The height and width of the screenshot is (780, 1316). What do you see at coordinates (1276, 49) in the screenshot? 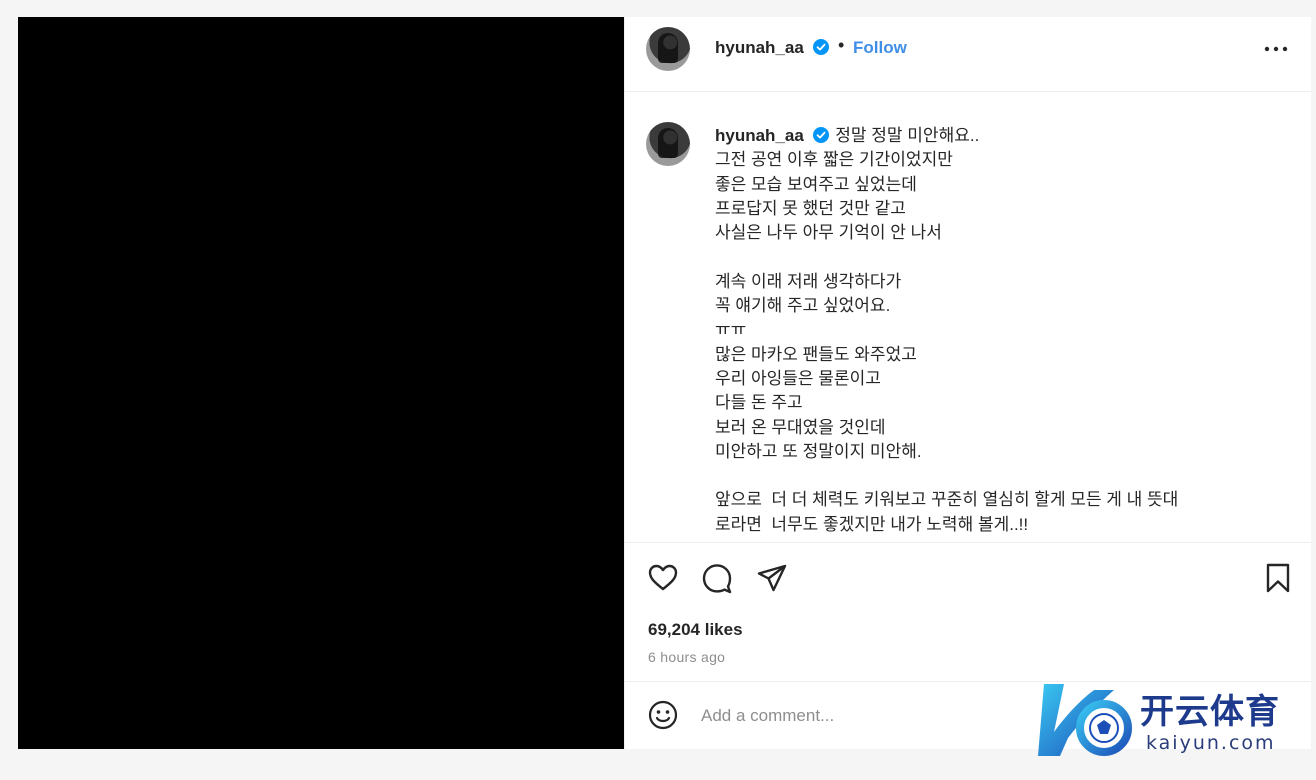
I see `more-options-icon` at bounding box center [1276, 49].